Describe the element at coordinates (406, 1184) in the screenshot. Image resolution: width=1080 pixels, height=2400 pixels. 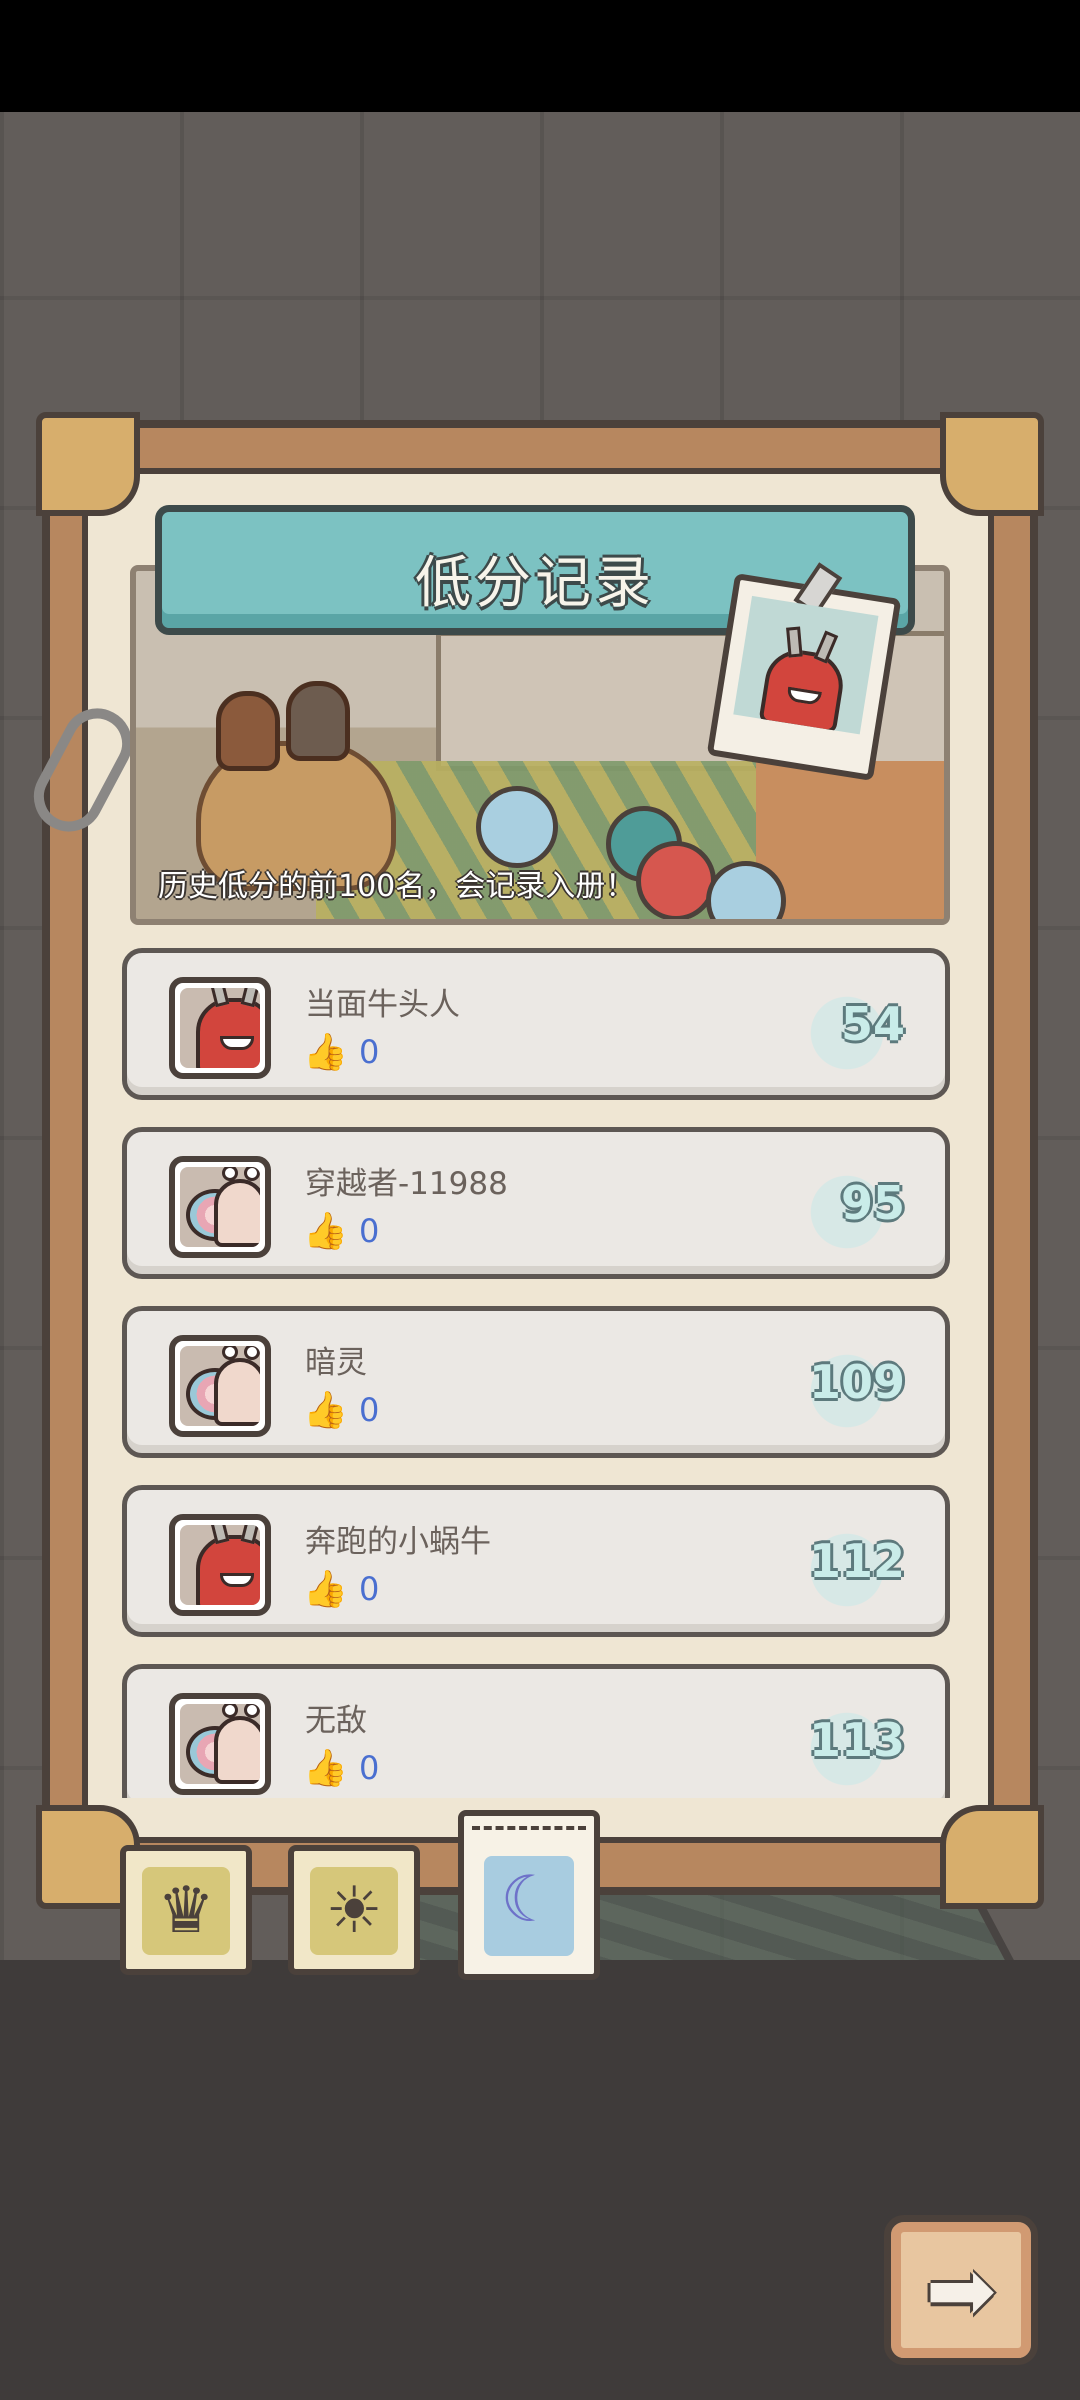
I see `player-name: 穿越者-11988` at that location.